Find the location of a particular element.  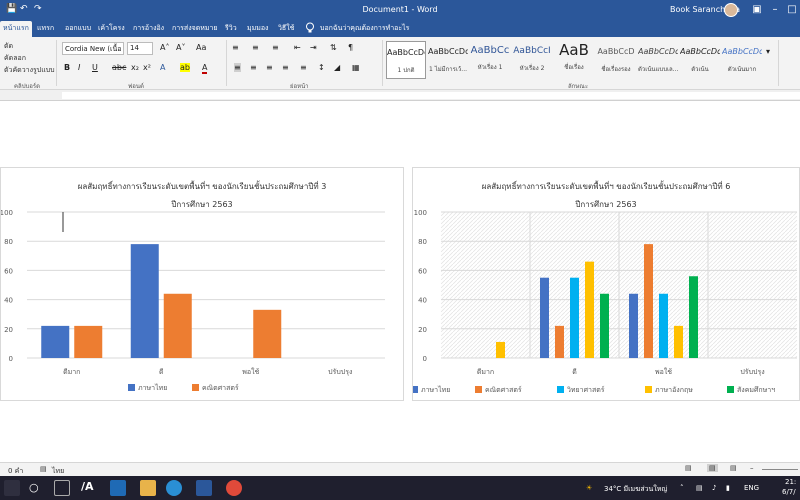

strikethrough-button: abc is located at coordinates (119, 67).